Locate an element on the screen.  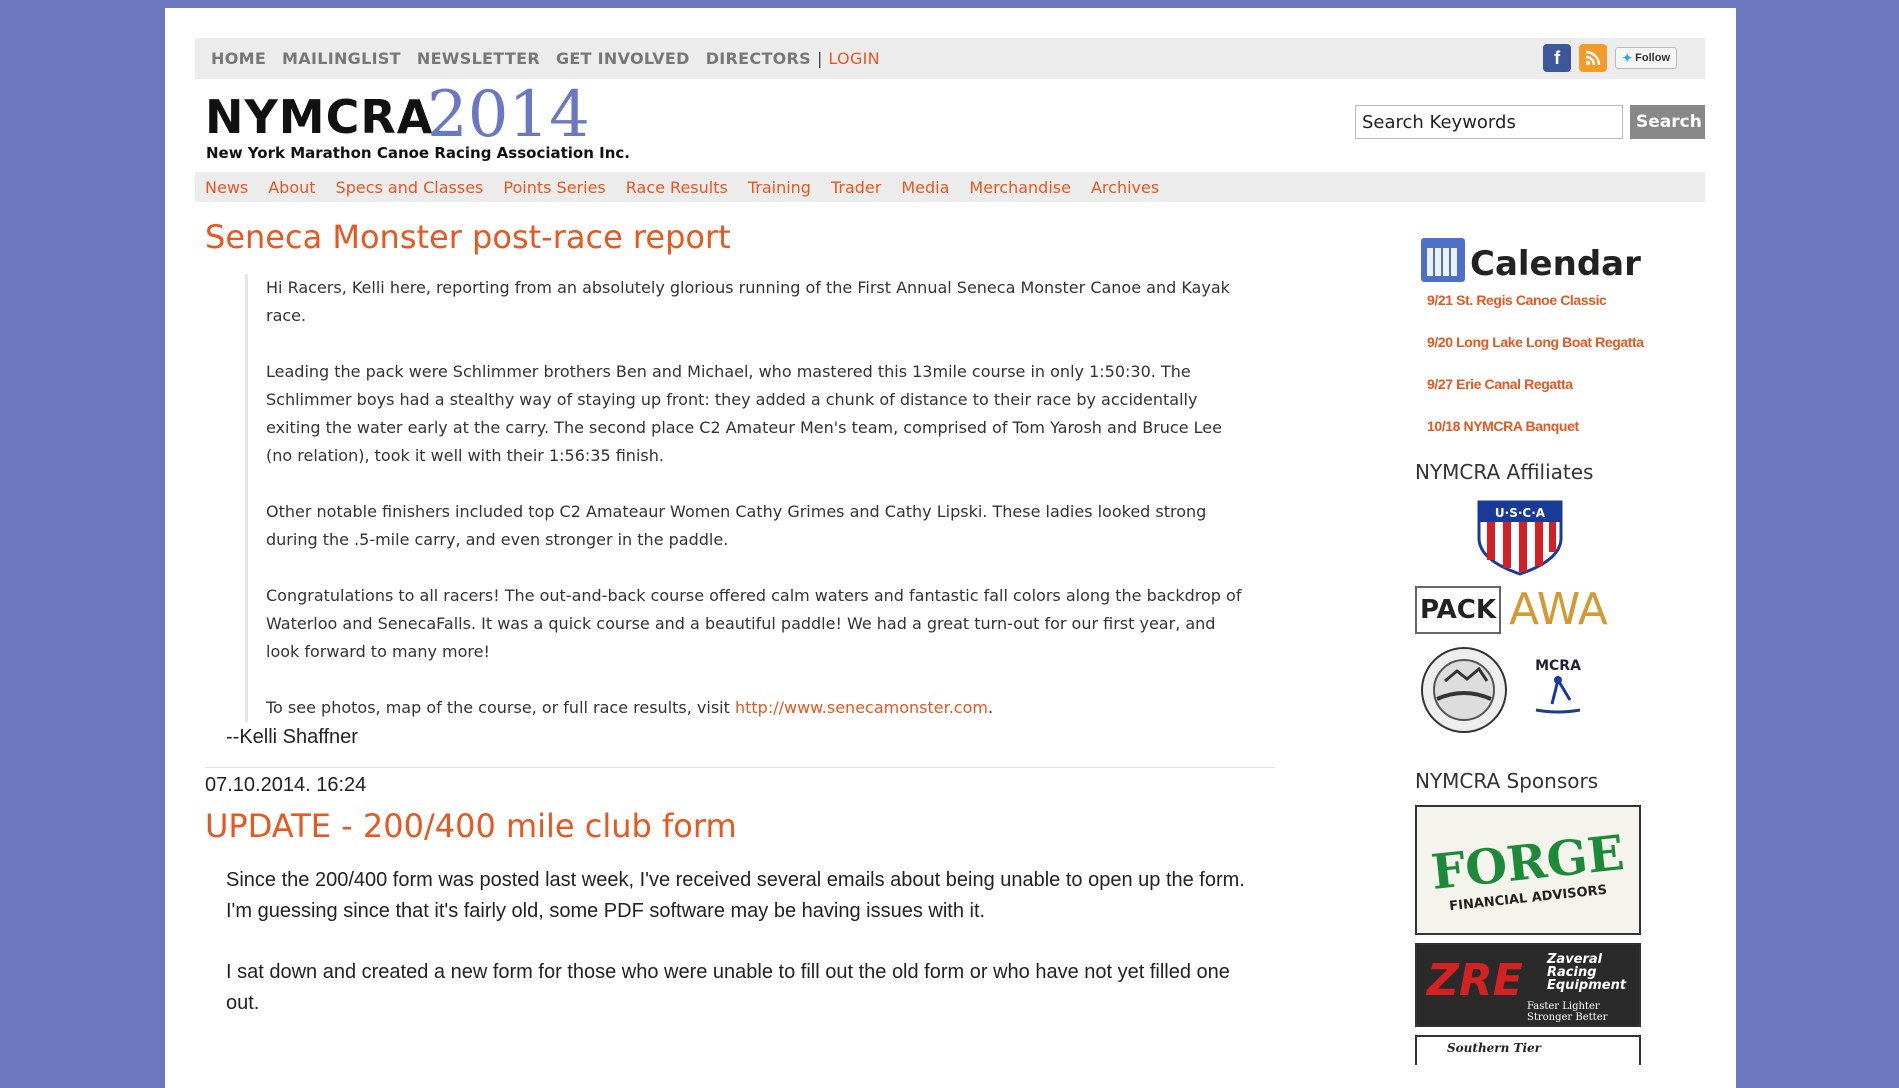
post-date: 07.10.2014. 16:24 is located at coordinates (286, 785).